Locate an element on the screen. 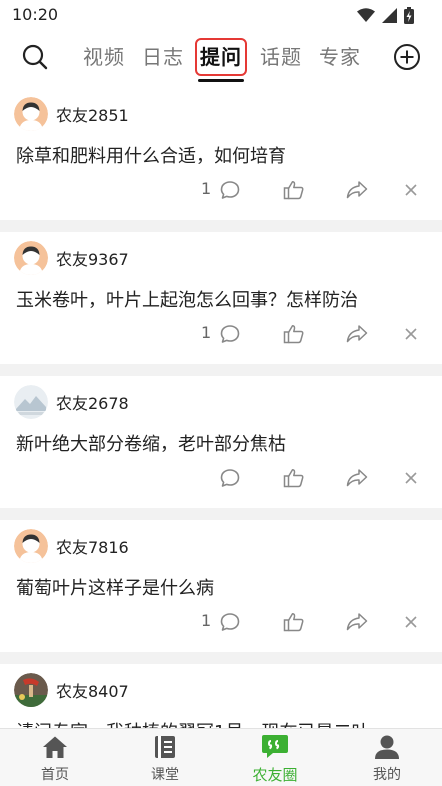  nav-classroom: 课堂 is located at coordinates (165, 757).